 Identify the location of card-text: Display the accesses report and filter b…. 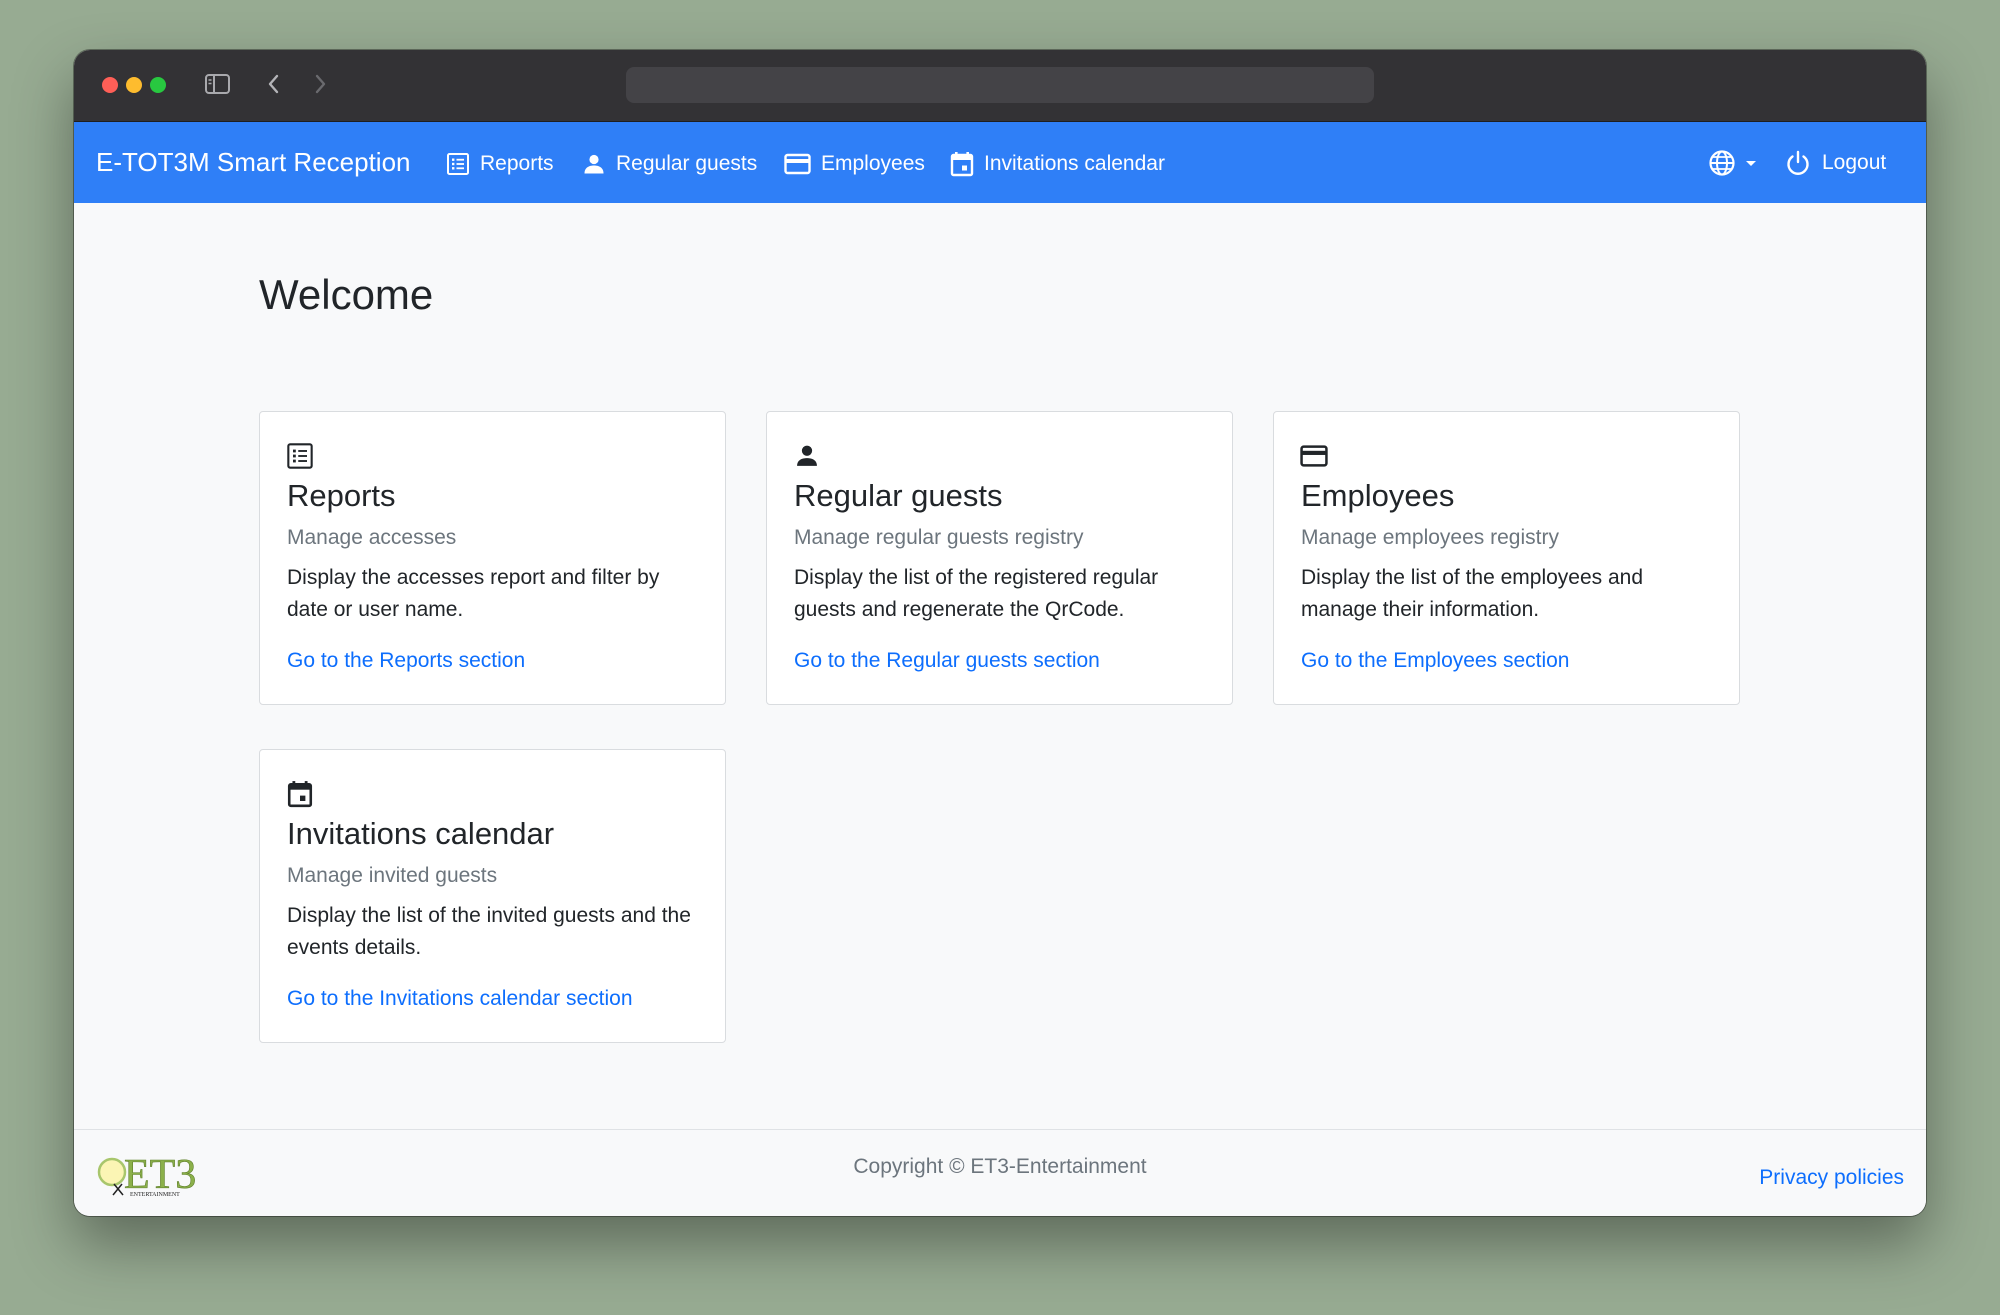
(473, 593).